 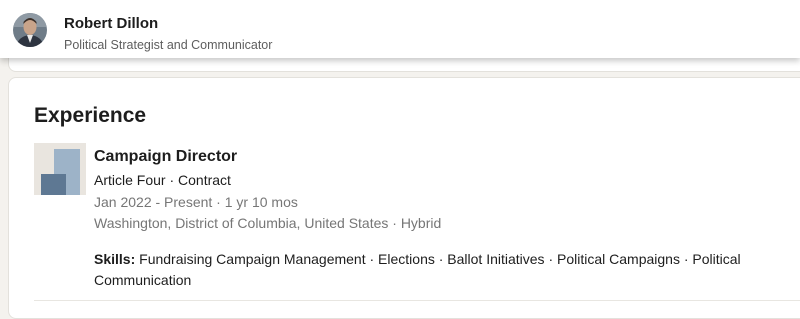 I want to click on avatar, so click(x=30, y=30).